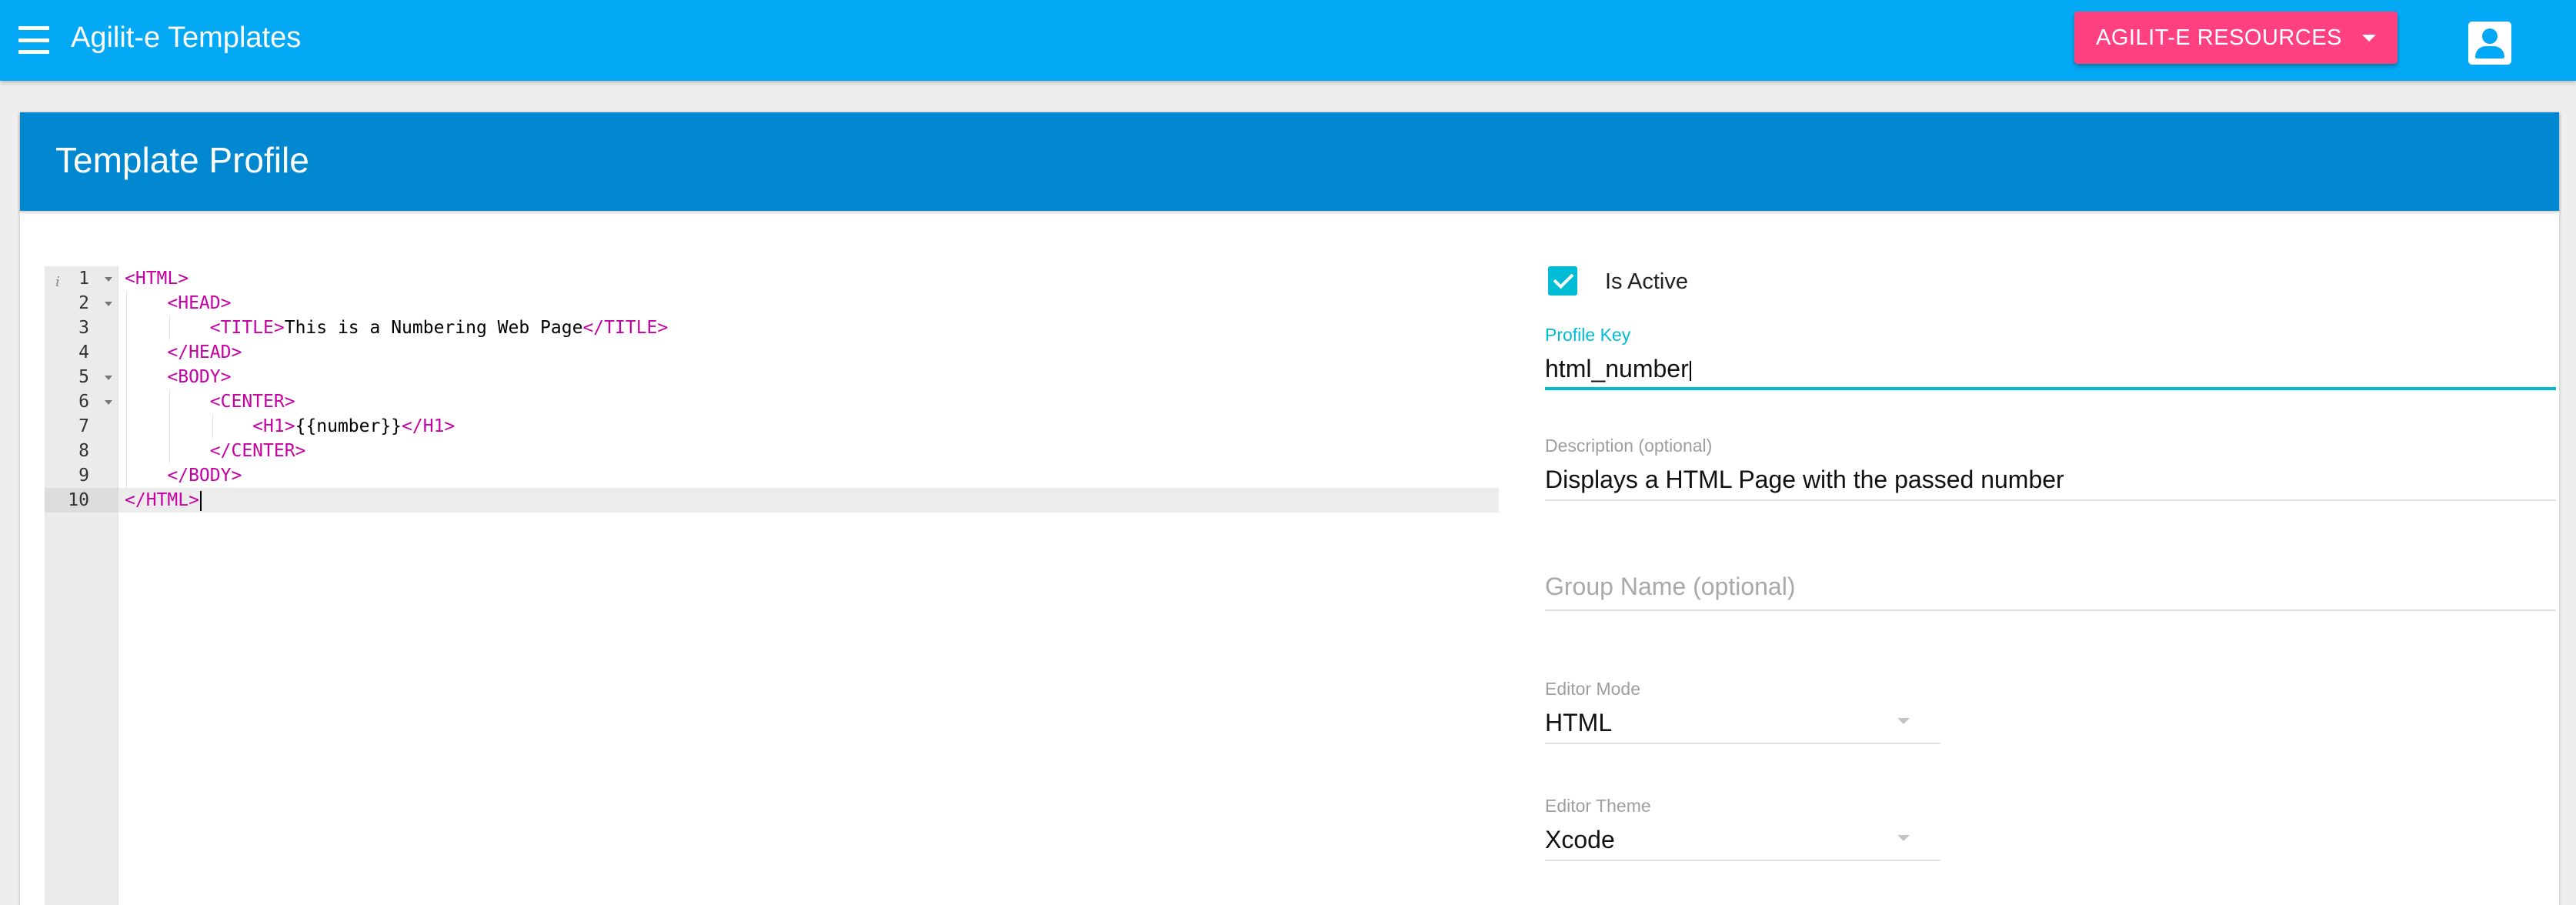 Image resolution: width=2576 pixels, height=905 pixels. Describe the element at coordinates (2051, 586) in the screenshot. I see `group-name-input: Group Name (optional)` at that location.